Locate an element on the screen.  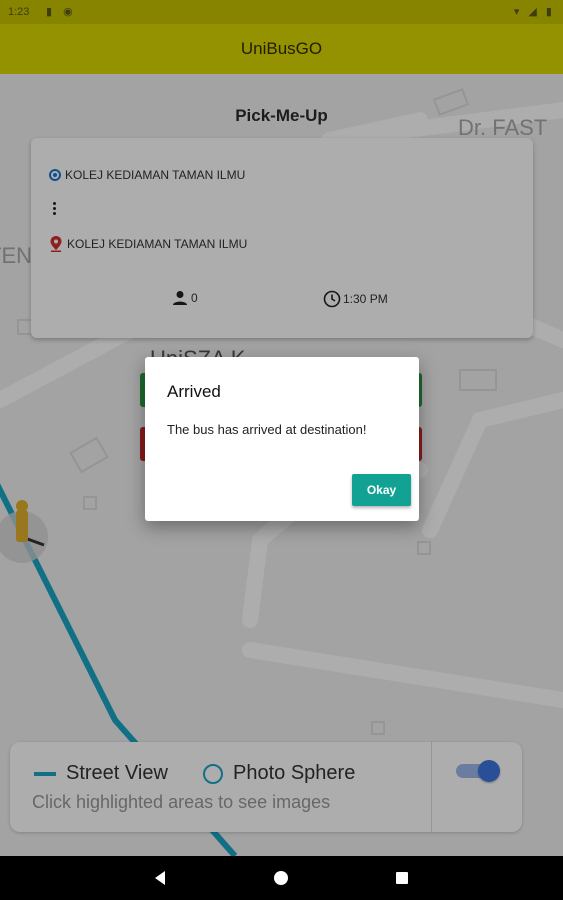
recents-icon is located at coordinates (402, 878).